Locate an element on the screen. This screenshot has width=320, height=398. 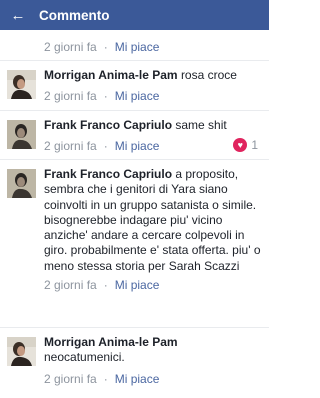
arrow-left-icon: ← is located at coordinates (18, 15).